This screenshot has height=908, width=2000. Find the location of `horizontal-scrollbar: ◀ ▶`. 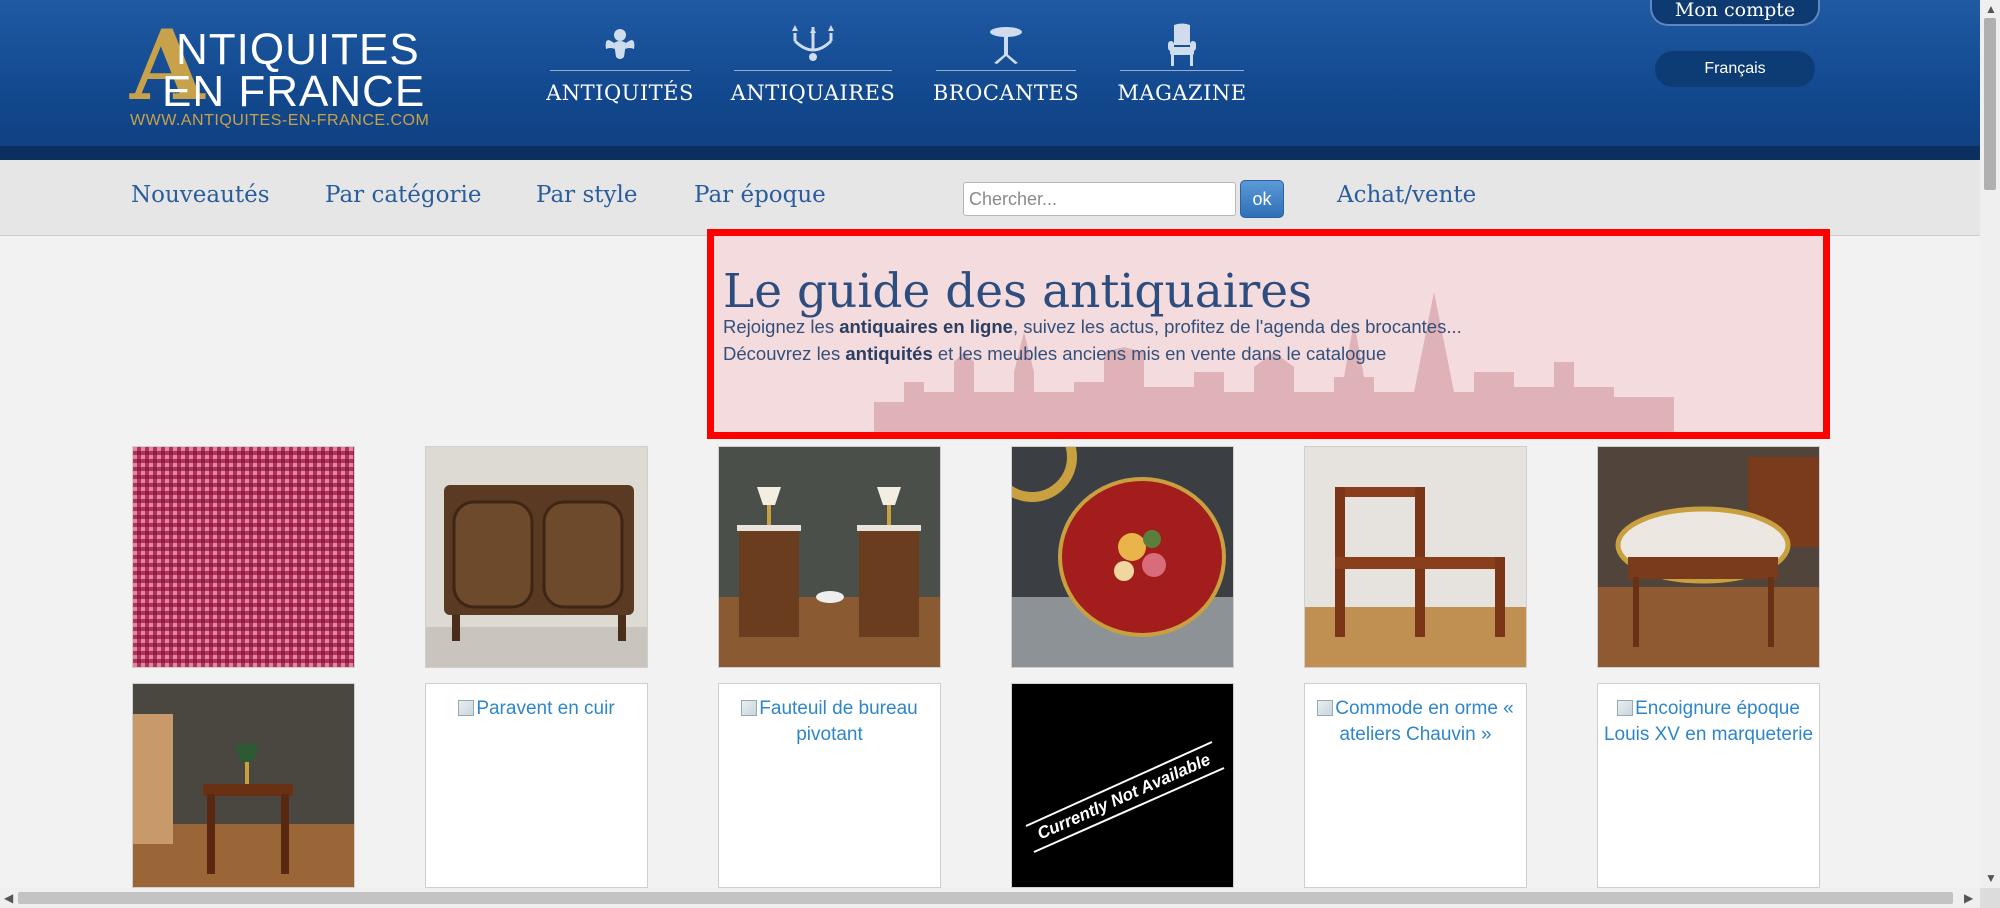

horizontal-scrollbar: ◀ ▶ is located at coordinates (990, 898).